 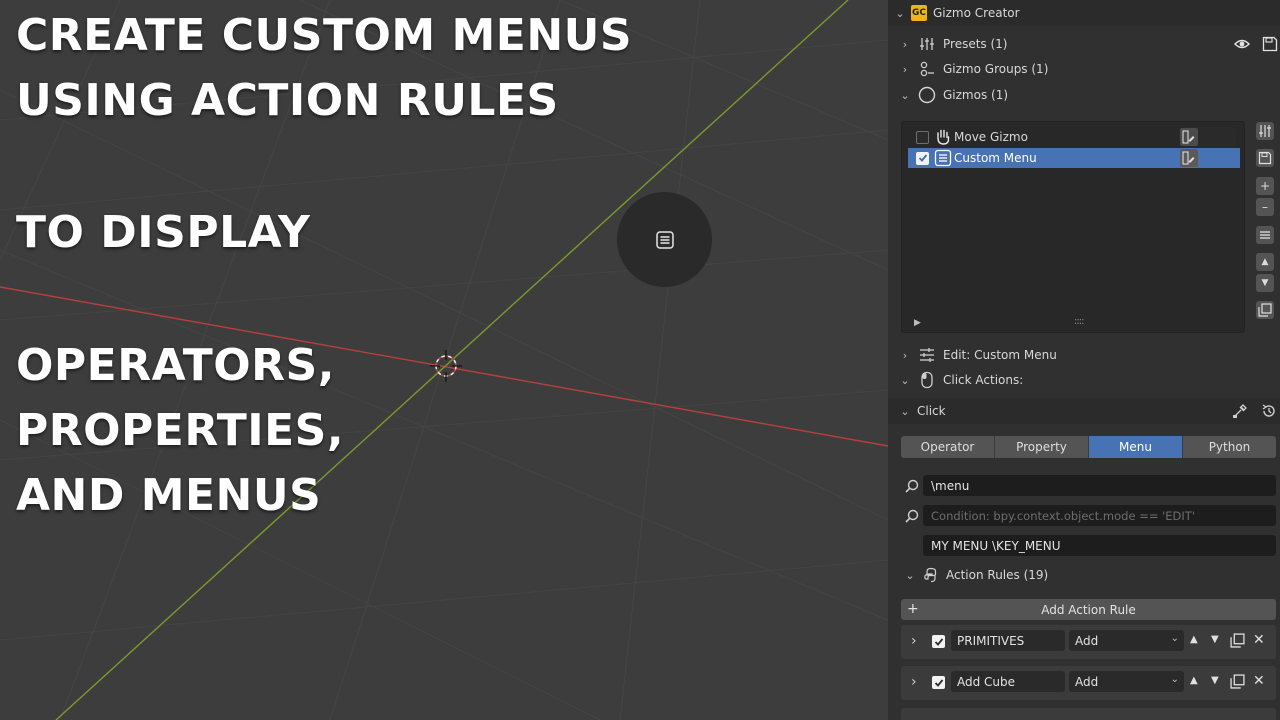 I want to click on minus-icon: –, so click(x=1265, y=207).